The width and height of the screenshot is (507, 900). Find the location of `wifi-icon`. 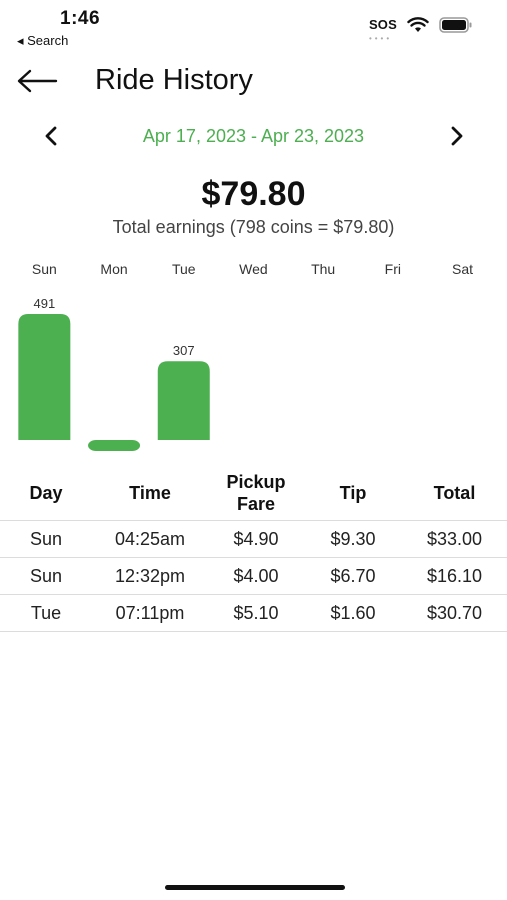

wifi-icon is located at coordinates (418, 24).